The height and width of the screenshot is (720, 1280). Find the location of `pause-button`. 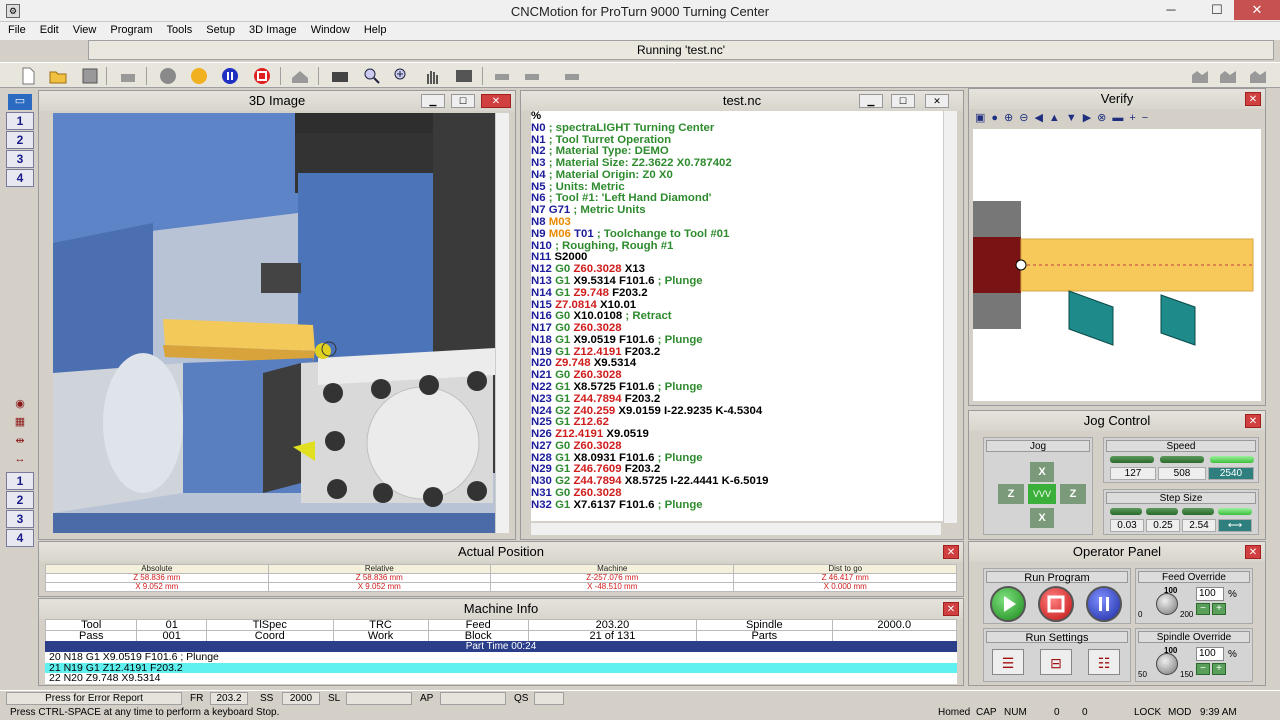

pause-button is located at coordinates (1104, 604).